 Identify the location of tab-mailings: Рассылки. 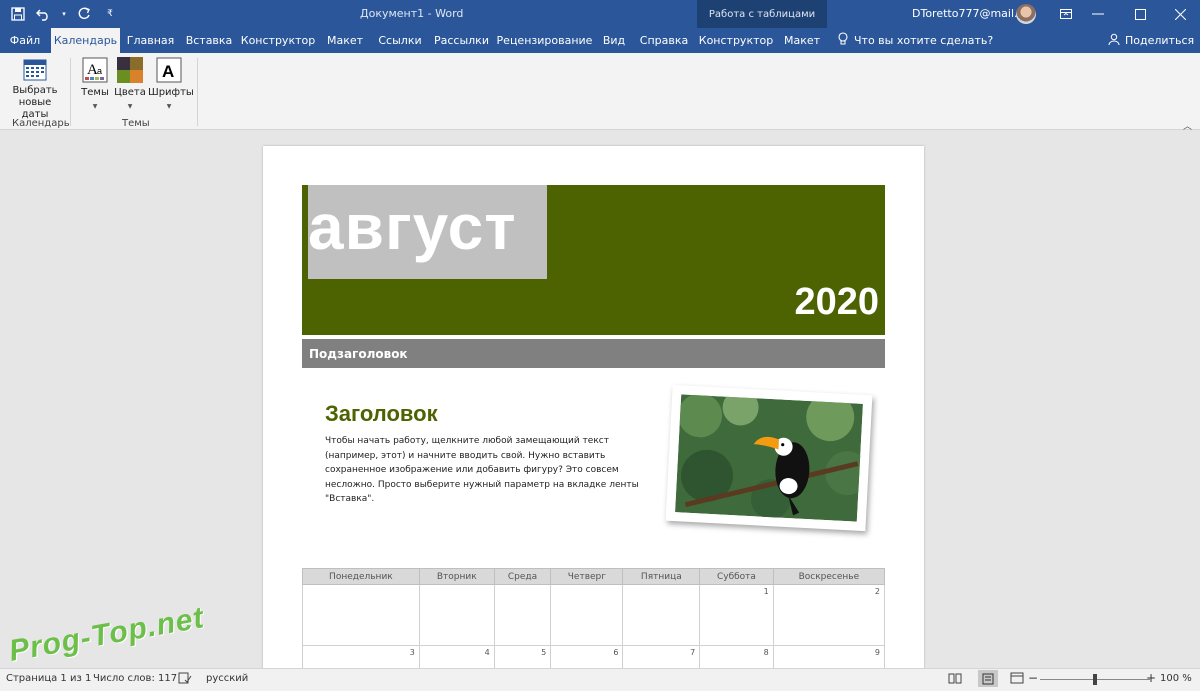
(461, 40).